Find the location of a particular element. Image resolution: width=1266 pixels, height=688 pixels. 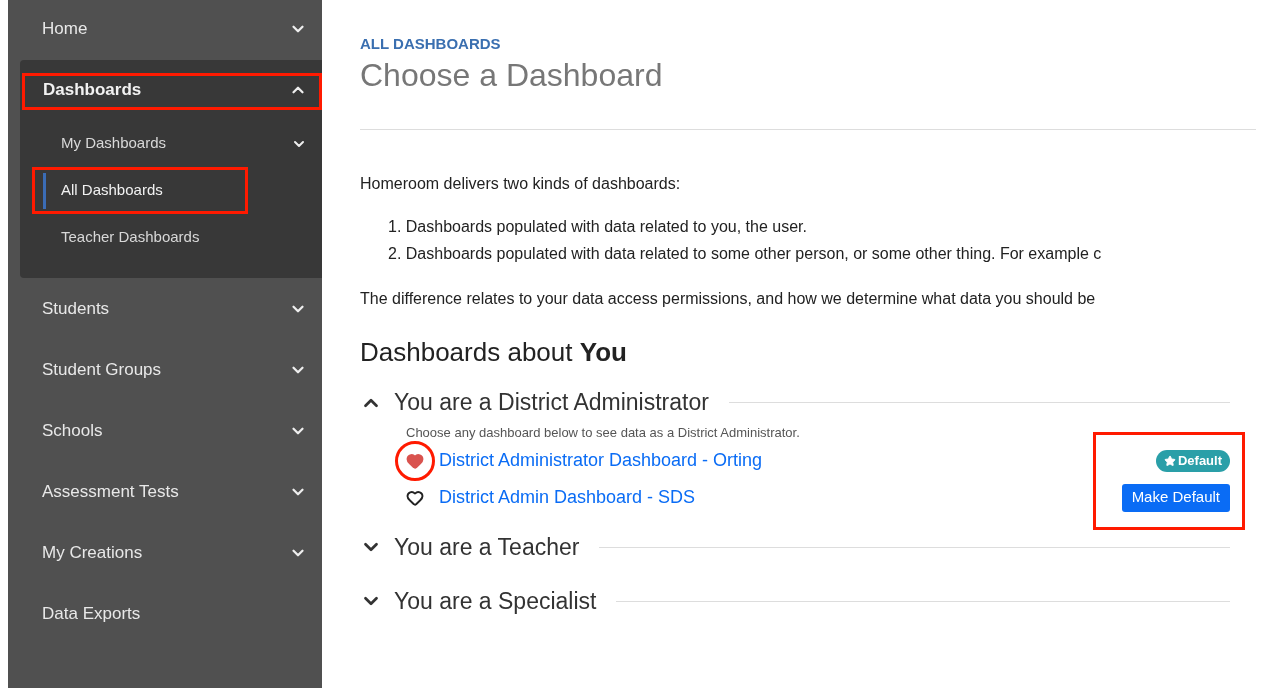

sidebar-item: My Creations is located at coordinates (92, 552).